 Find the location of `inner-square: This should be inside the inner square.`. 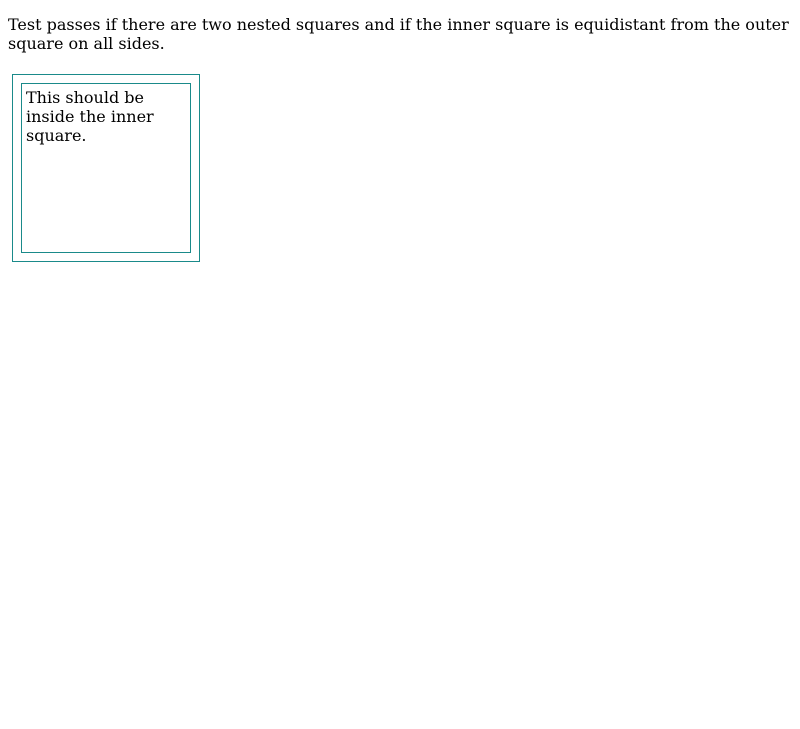

inner-square: This should be inside the inner square. is located at coordinates (106, 168).